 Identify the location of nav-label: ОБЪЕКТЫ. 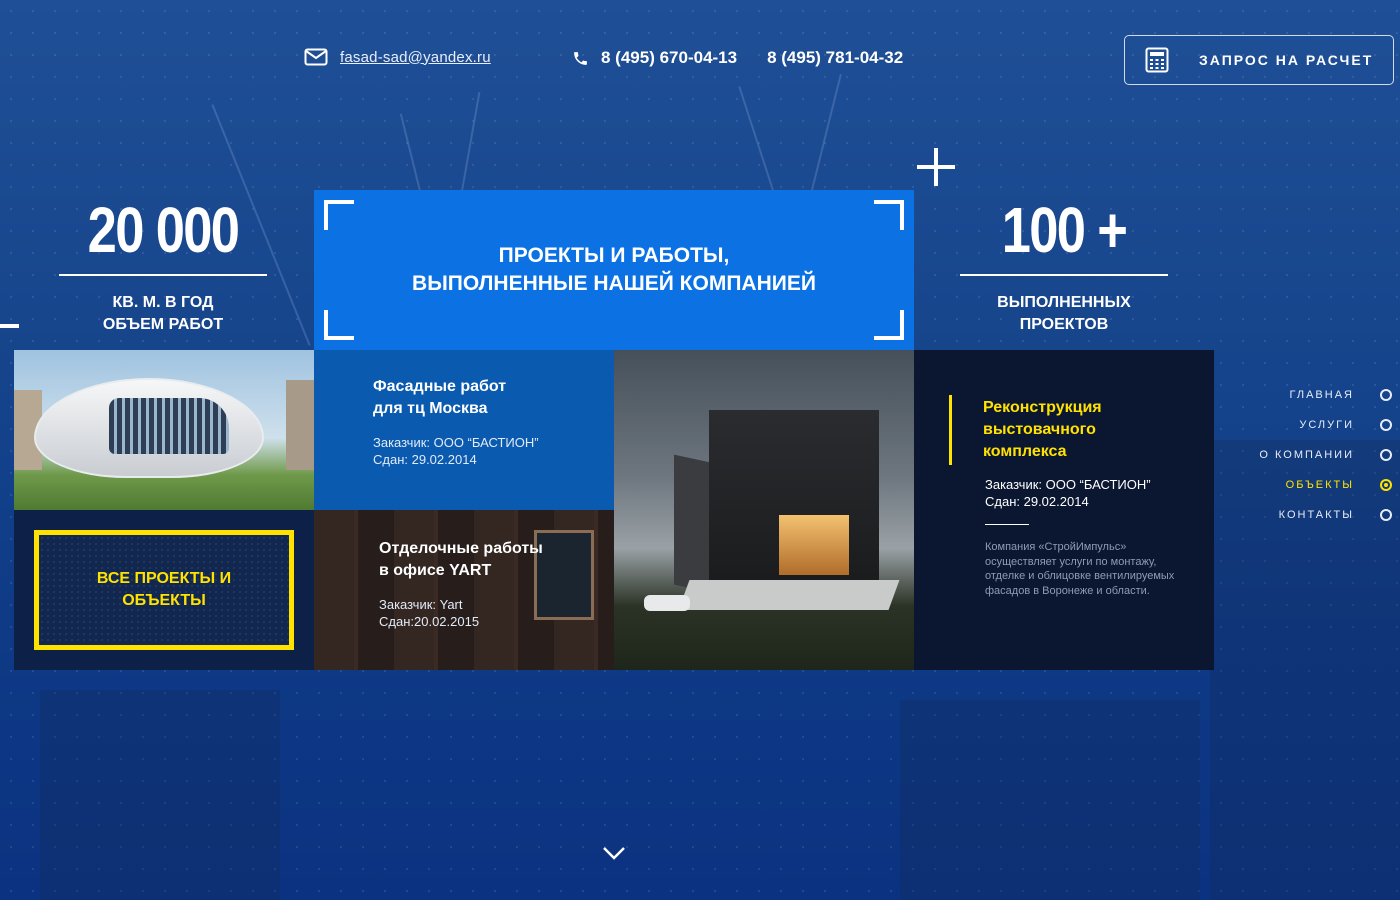
(1319, 485).